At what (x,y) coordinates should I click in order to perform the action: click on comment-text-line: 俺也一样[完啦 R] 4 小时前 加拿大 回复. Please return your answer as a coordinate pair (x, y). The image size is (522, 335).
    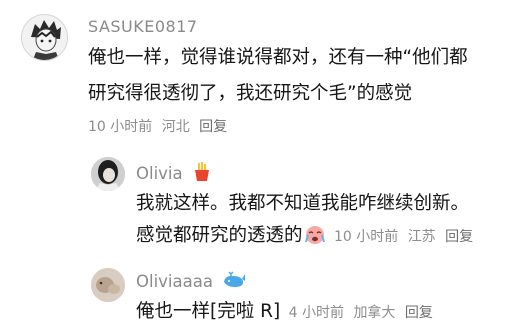
    Looking at the image, I should click on (287, 312).